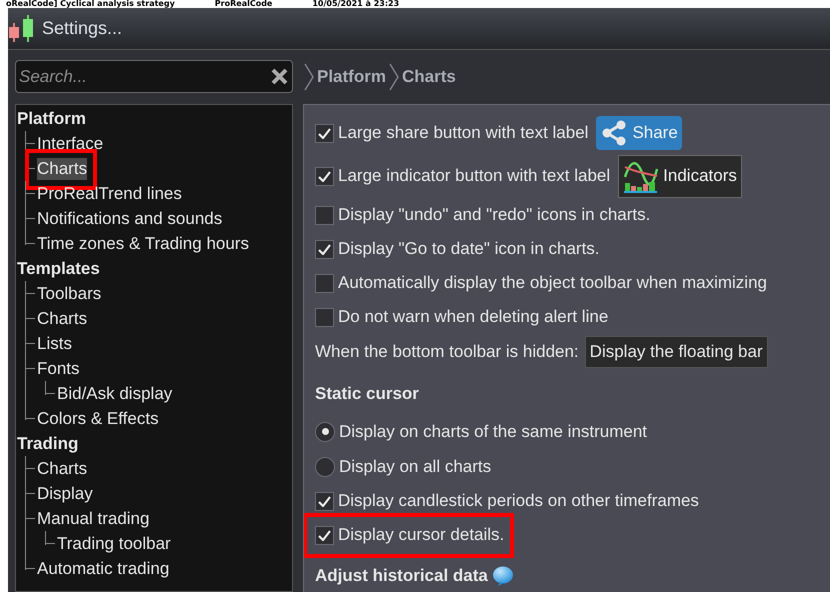  What do you see at coordinates (129, 219) in the screenshot?
I see `tree-item: Notifications and sounds` at bounding box center [129, 219].